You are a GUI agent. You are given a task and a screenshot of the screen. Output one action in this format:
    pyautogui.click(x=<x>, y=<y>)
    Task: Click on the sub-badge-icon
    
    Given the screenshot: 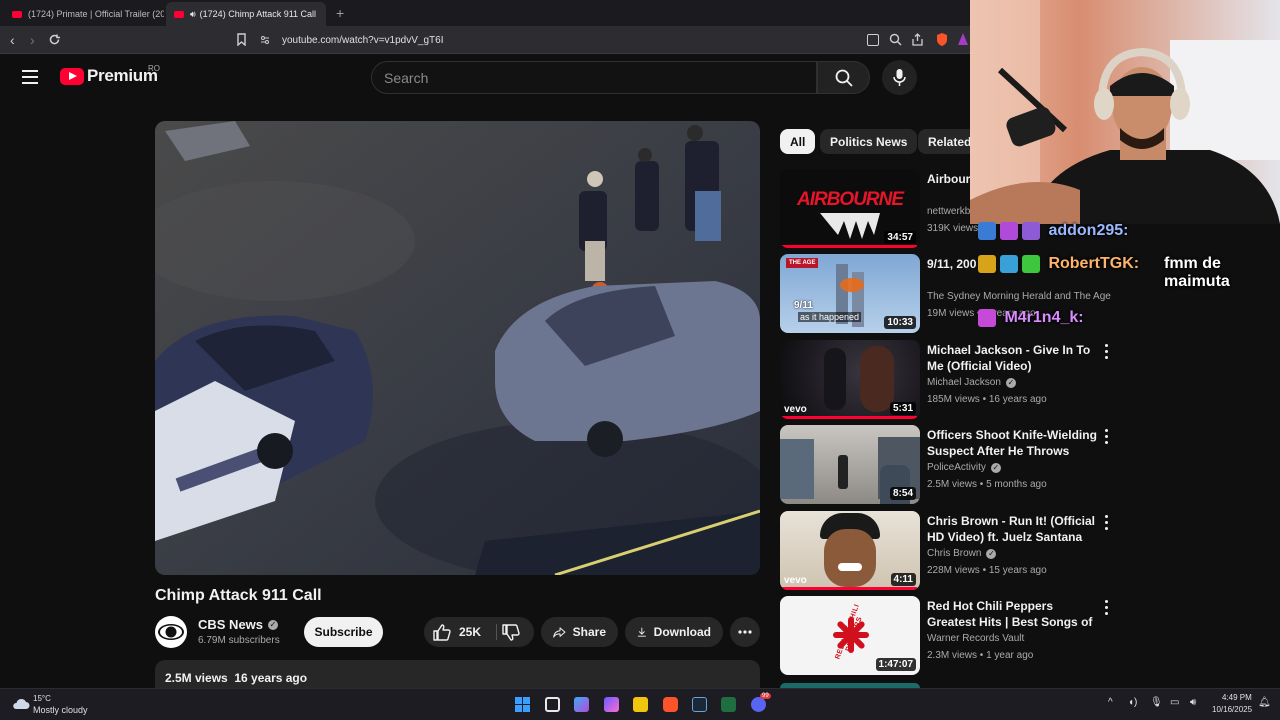 What is the action you would take?
    pyautogui.click(x=987, y=318)
    